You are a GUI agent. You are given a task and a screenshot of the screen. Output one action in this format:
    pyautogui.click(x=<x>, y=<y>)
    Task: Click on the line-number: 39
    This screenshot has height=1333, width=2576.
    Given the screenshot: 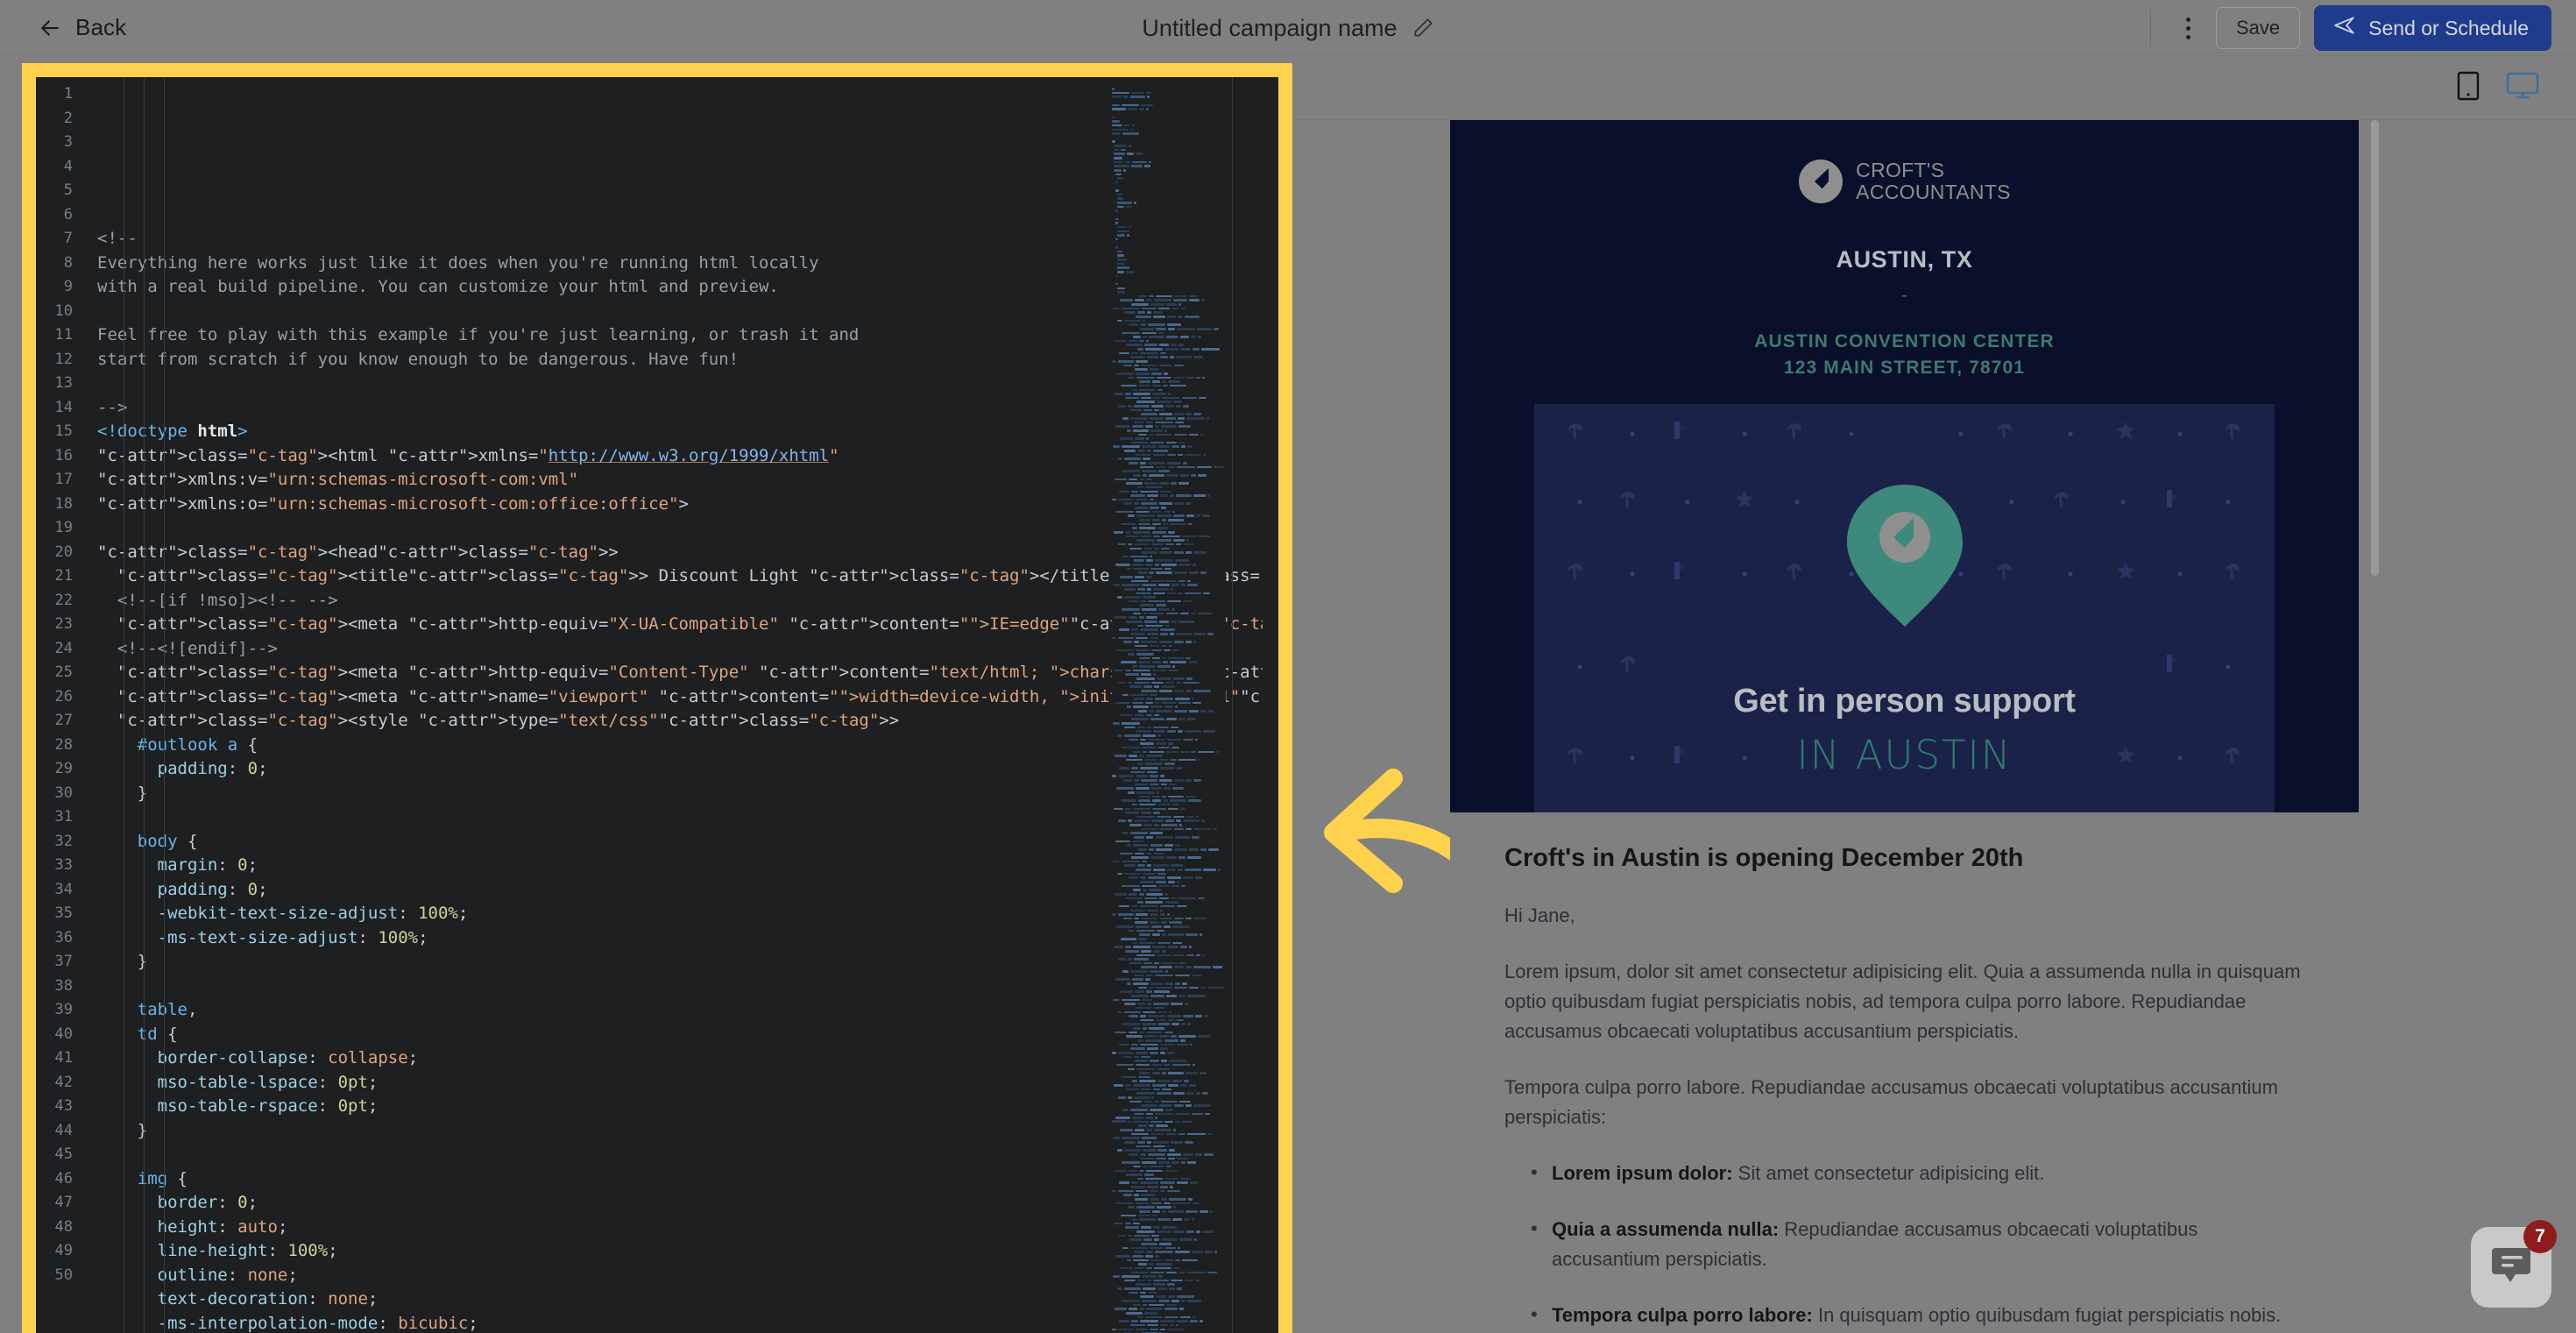 What is the action you would take?
    pyautogui.click(x=63, y=1009)
    